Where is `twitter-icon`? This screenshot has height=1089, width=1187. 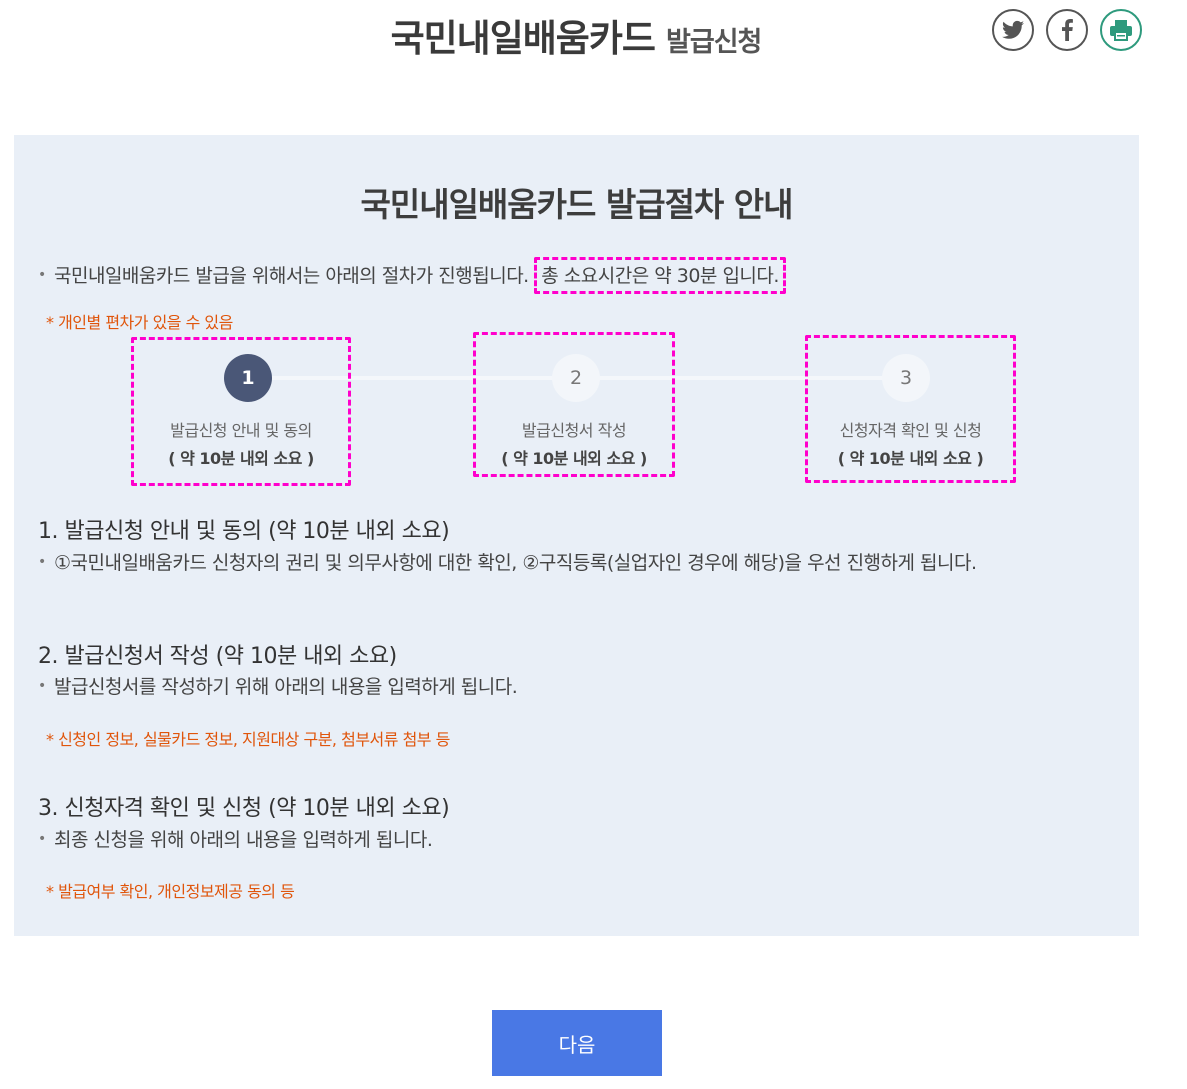 twitter-icon is located at coordinates (1013, 29).